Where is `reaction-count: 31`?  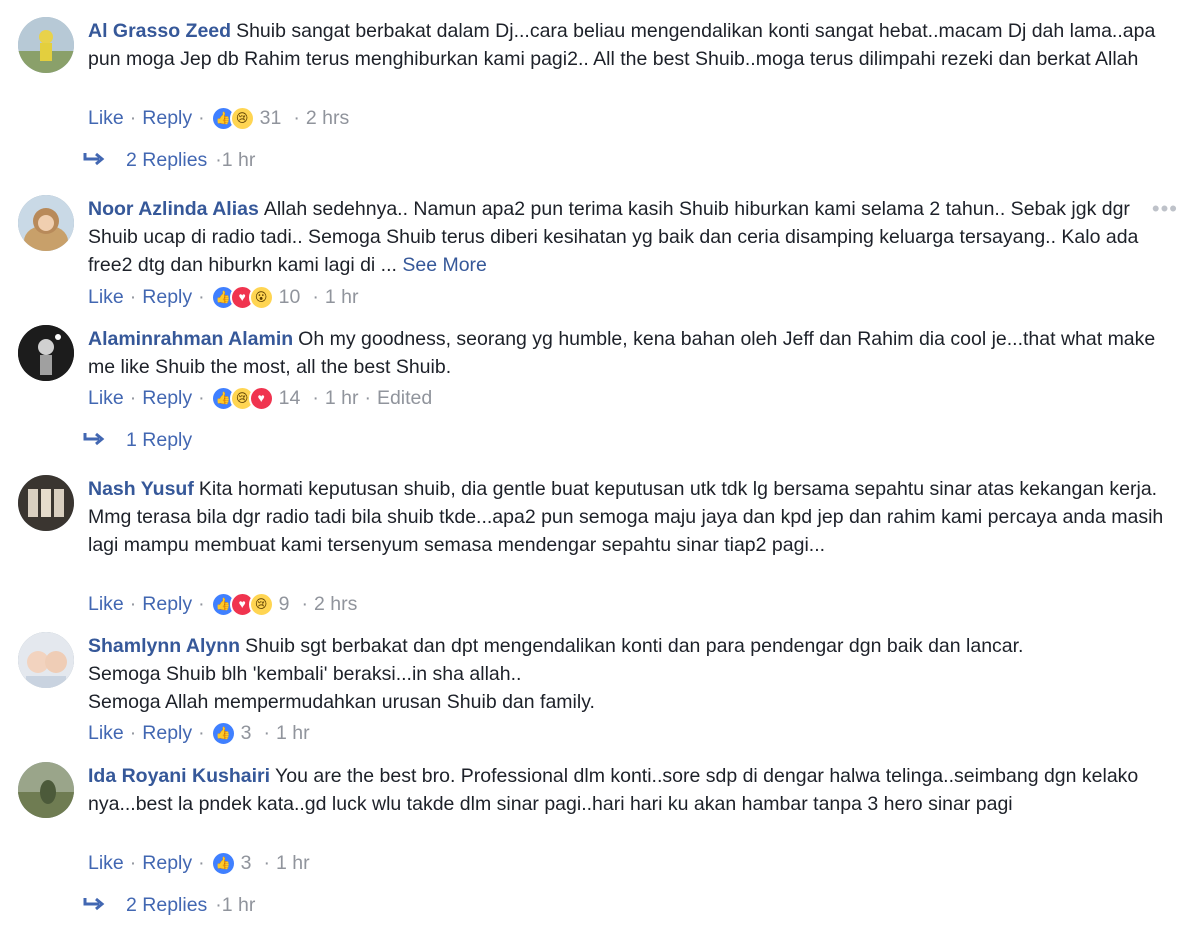 reaction-count: 31 is located at coordinates (271, 118).